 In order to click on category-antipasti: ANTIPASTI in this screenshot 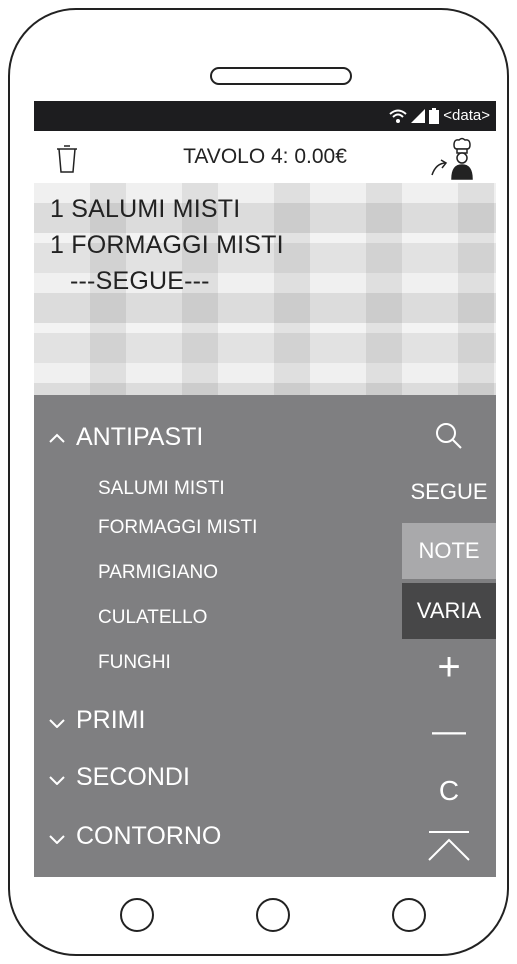, I will do `click(125, 437)`.